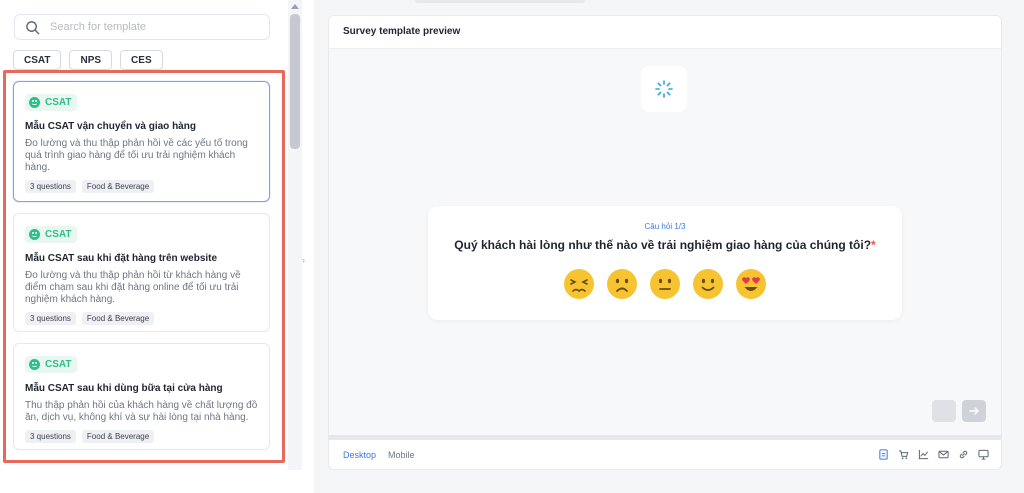 This screenshot has height=493, width=1024. I want to click on email-icon, so click(943, 454).